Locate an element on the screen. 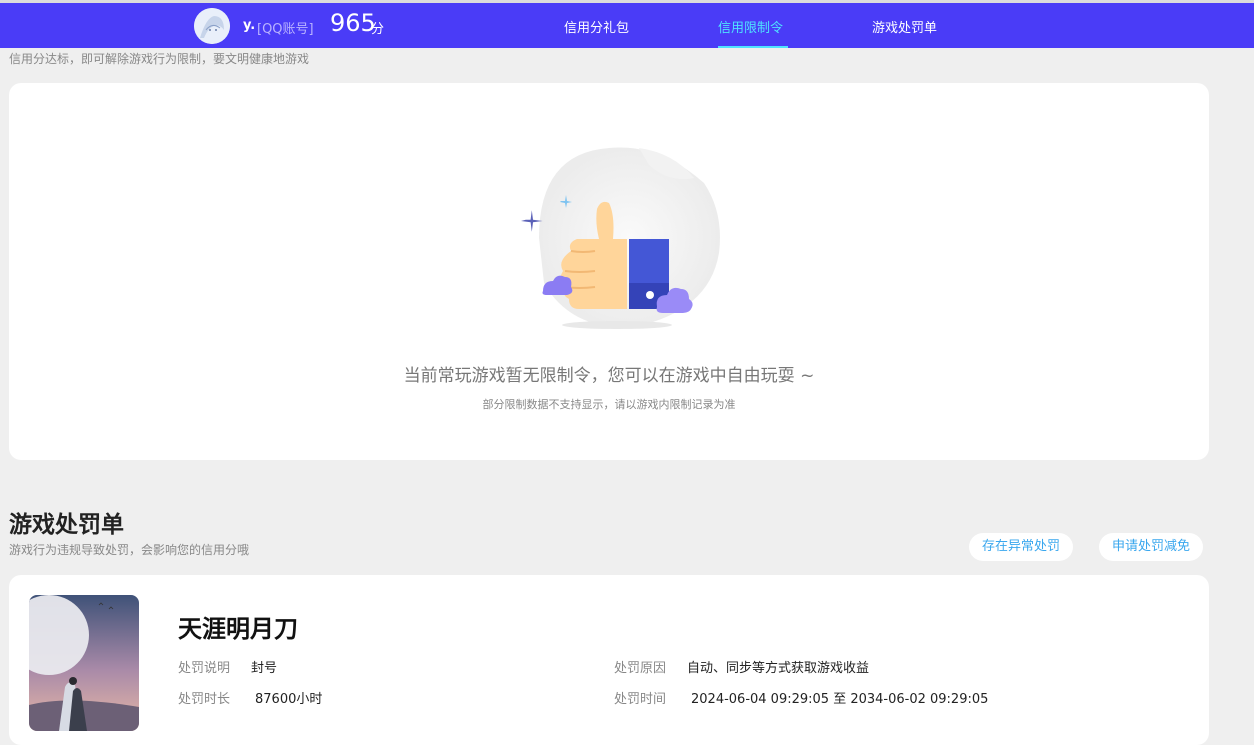  tab-game-penalty: 游戏处罚单 is located at coordinates (904, 26).